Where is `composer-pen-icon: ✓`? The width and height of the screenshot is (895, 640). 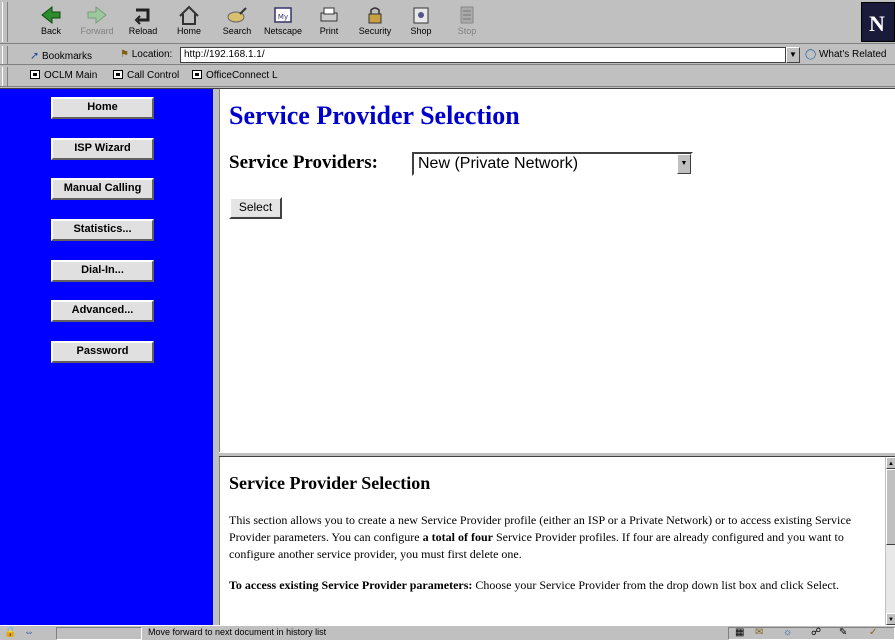 composer-pen-icon: ✓ is located at coordinates (873, 633).